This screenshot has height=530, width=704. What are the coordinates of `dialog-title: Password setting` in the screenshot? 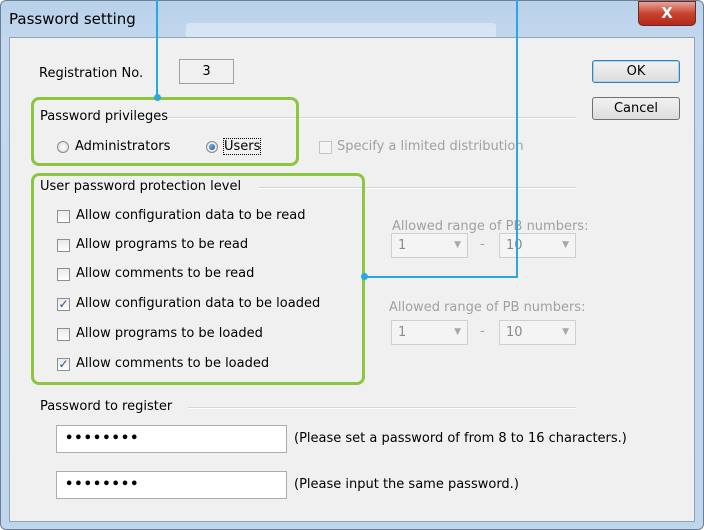 It's located at (72, 19).